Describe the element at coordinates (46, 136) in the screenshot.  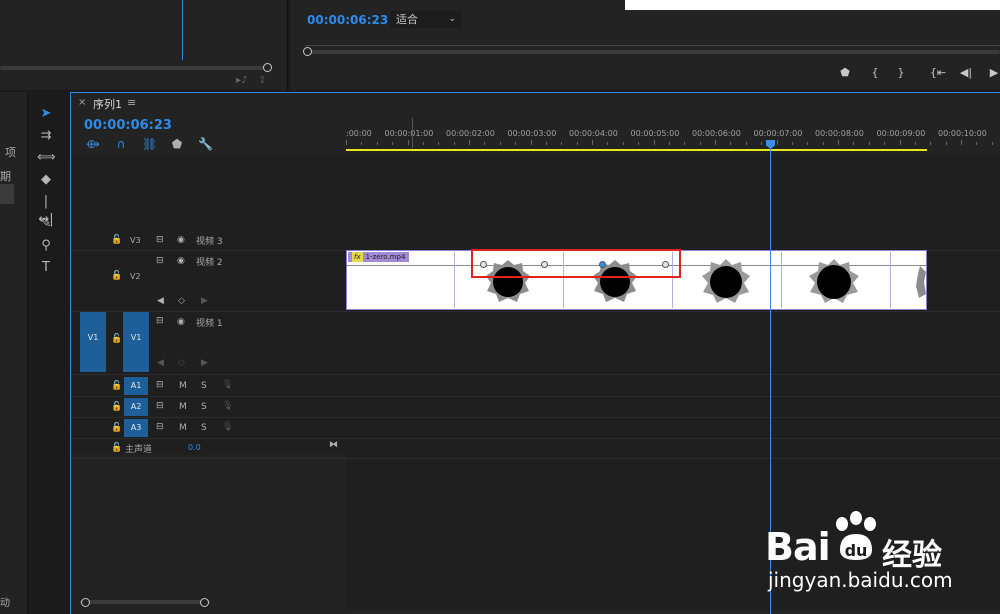
I see `track-select-icon: ⇉` at that location.